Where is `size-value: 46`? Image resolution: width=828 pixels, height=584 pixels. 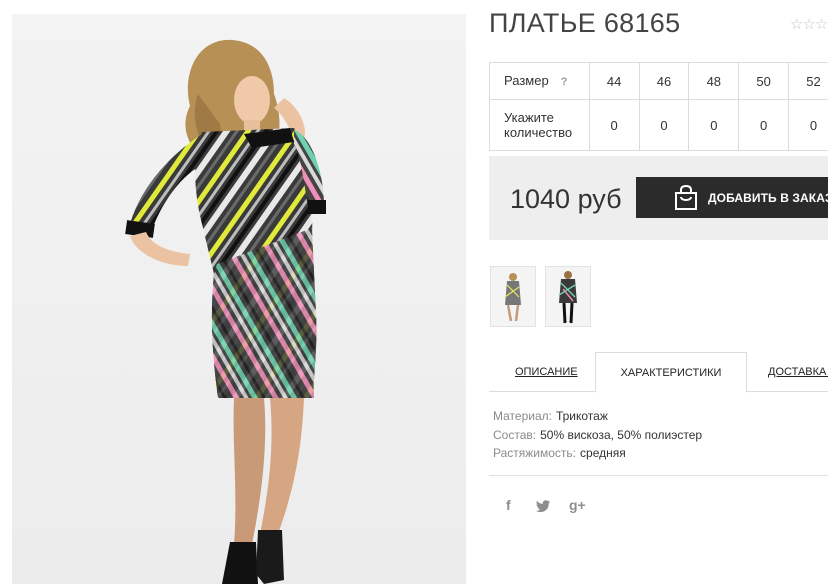
size-value: 46 is located at coordinates (664, 81).